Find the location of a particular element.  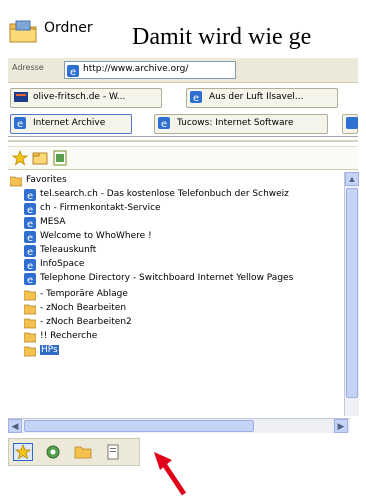

folder-label: Ordner is located at coordinates (68, 28).